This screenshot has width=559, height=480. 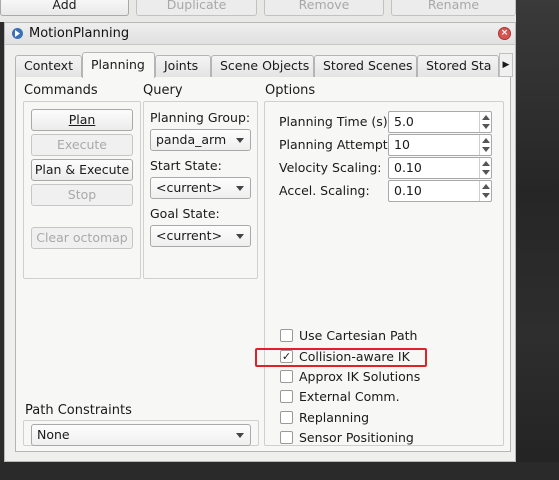 What do you see at coordinates (186, 165) in the screenshot?
I see `start-state-label: Start State:` at bounding box center [186, 165].